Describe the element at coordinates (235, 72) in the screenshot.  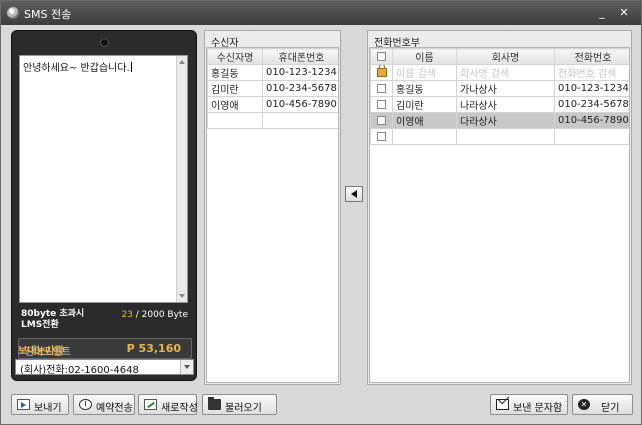
I see `recipient-name: 홍길동` at that location.